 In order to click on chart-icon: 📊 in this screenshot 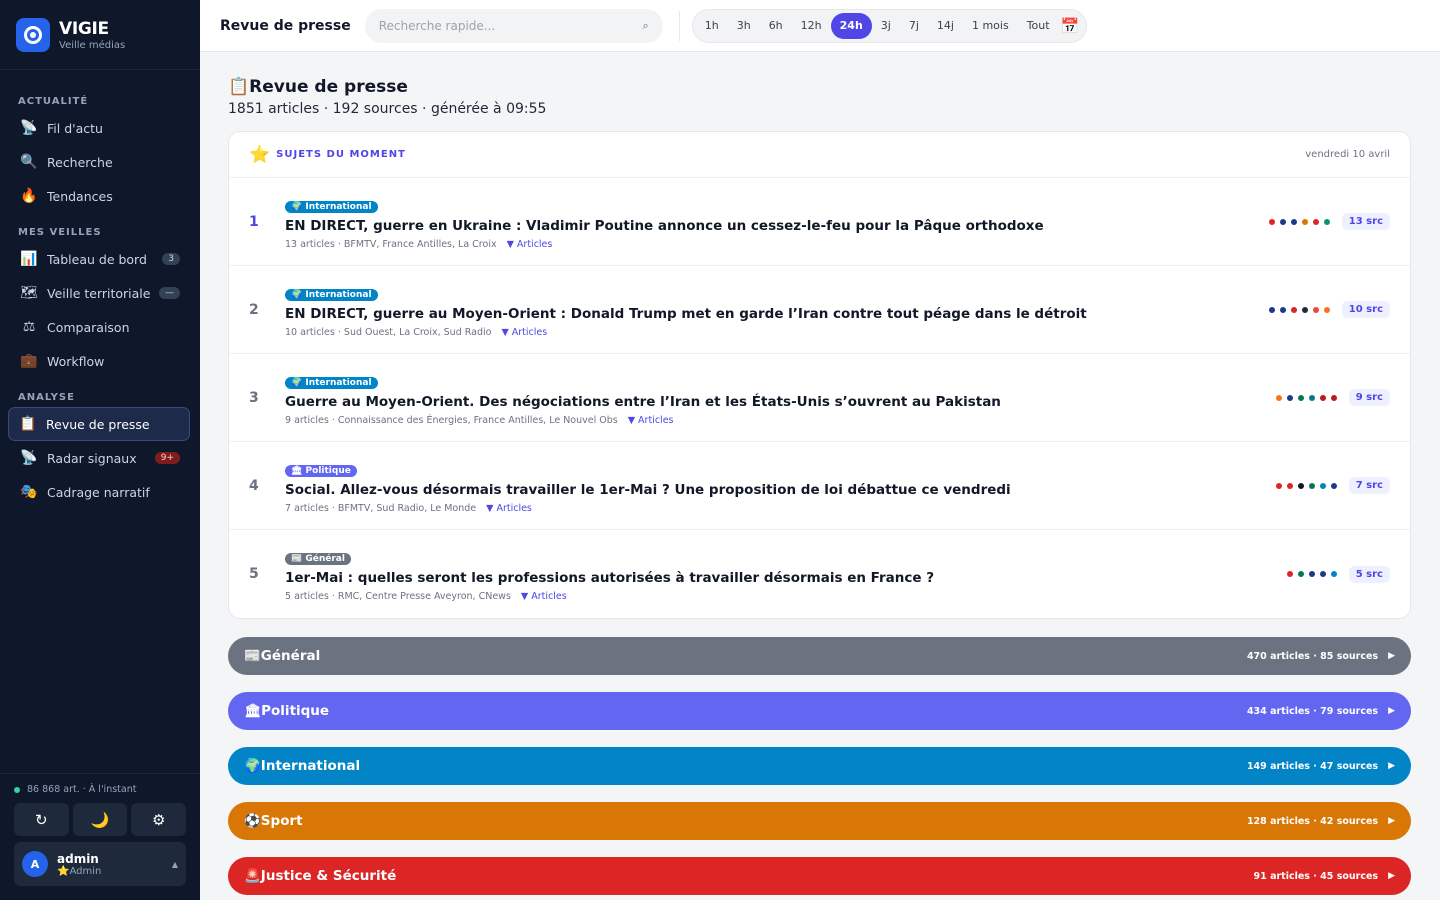, I will do `click(29, 259)`.